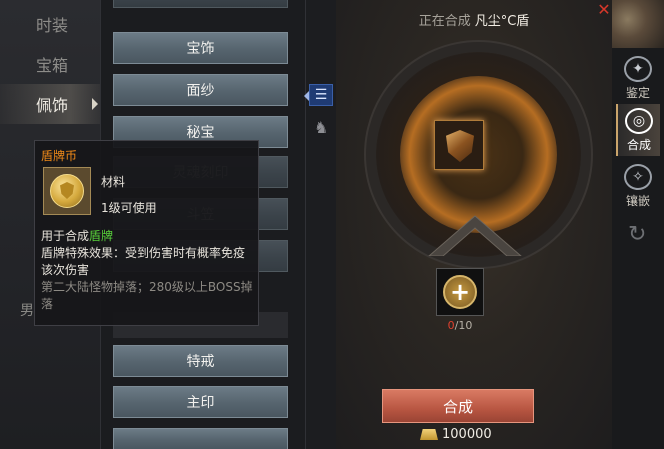 Image resolution: width=664 pixels, height=449 pixels. Describe the element at coordinates (65, 236) in the screenshot. I see `usage-prefix: 用于合成` at that location.